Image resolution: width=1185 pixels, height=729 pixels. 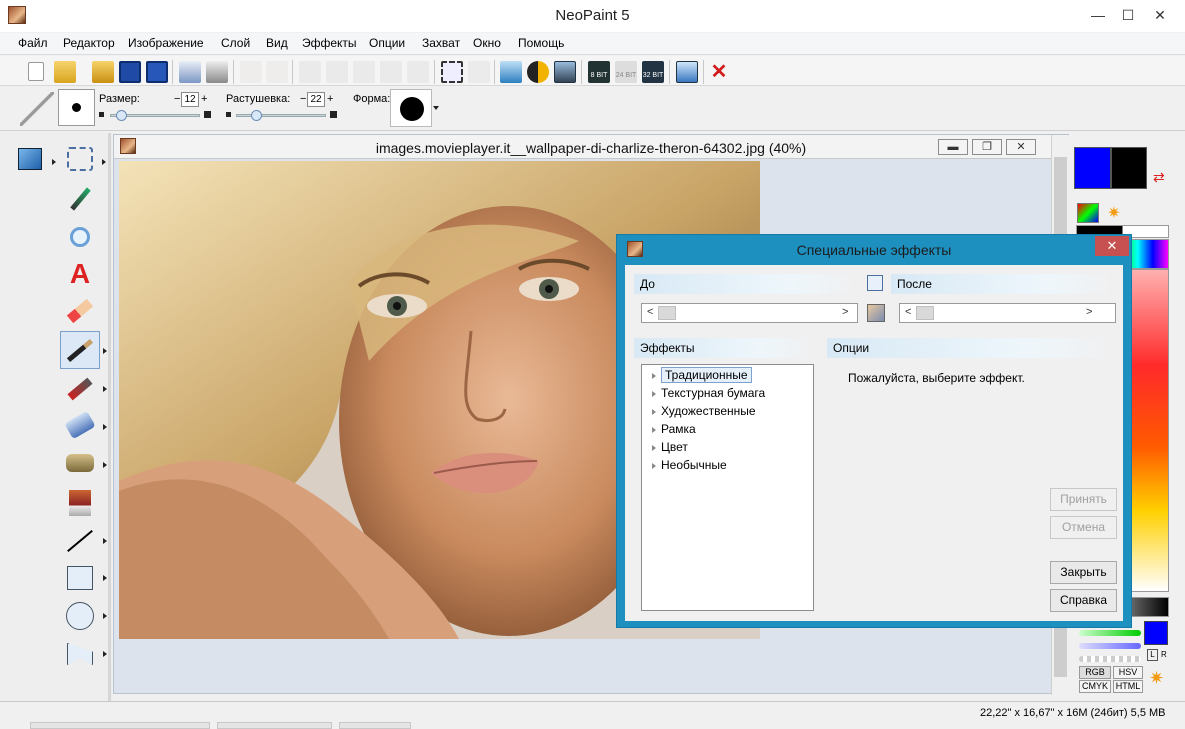 I want to click on airbrush-icon, so click(x=80, y=389).